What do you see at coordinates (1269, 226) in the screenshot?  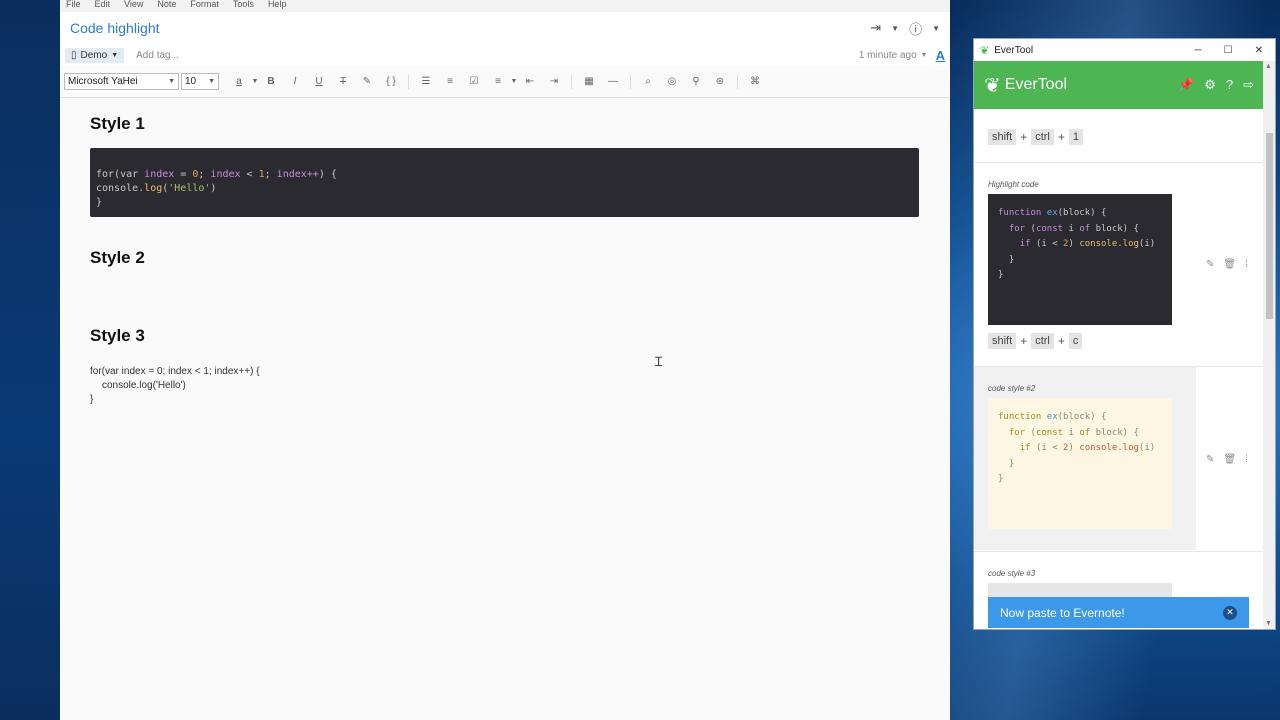 I see `scrollbar-thumb` at bounding box center [1269, 226].